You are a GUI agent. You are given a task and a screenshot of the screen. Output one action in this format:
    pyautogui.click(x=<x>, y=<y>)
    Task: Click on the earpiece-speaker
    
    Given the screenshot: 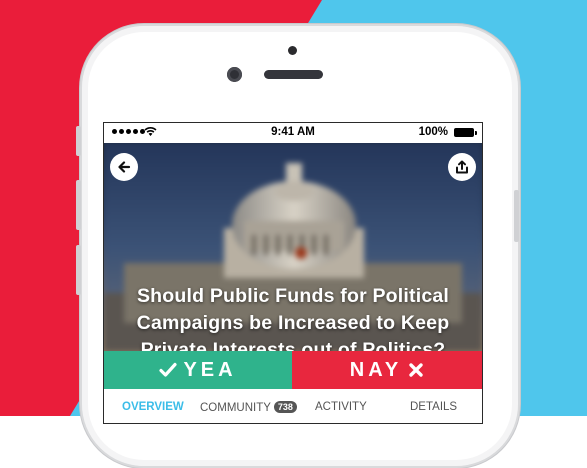 What is the action you would take?
    pyautogui.click(x=293, y=74)
    